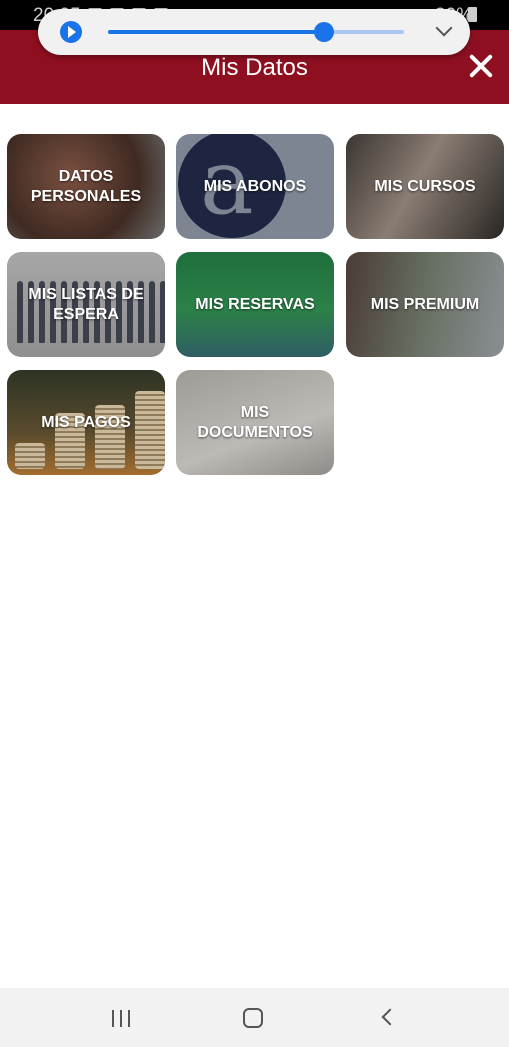 Image resolution: width=509 pixels, height=1047 pixels. I want to click on media-control-bar, so click(254, 32).